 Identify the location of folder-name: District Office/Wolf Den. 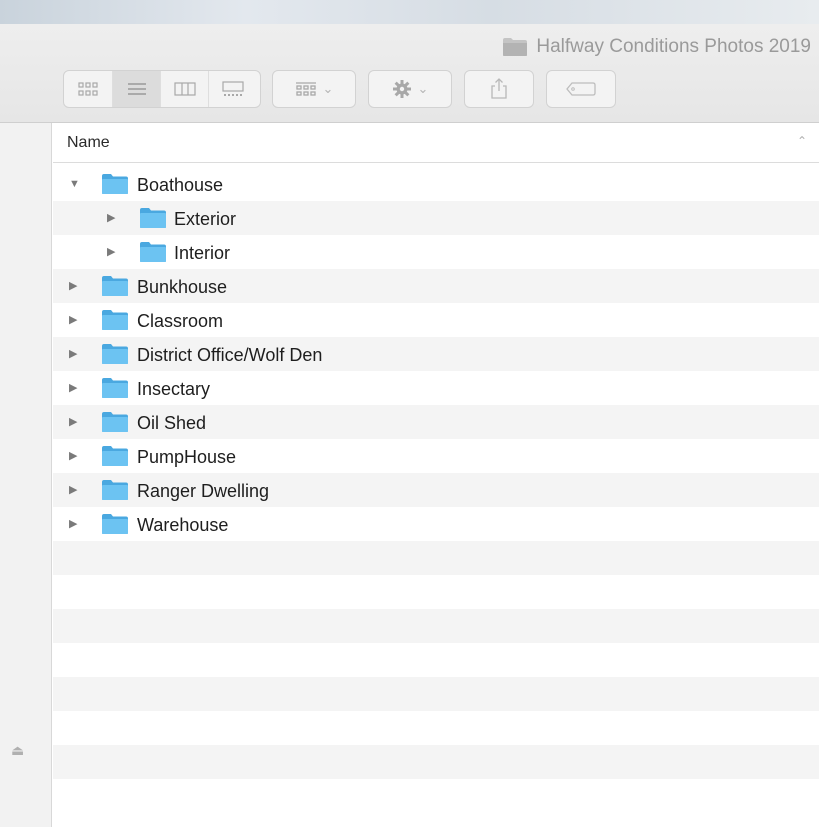
(230, 355).